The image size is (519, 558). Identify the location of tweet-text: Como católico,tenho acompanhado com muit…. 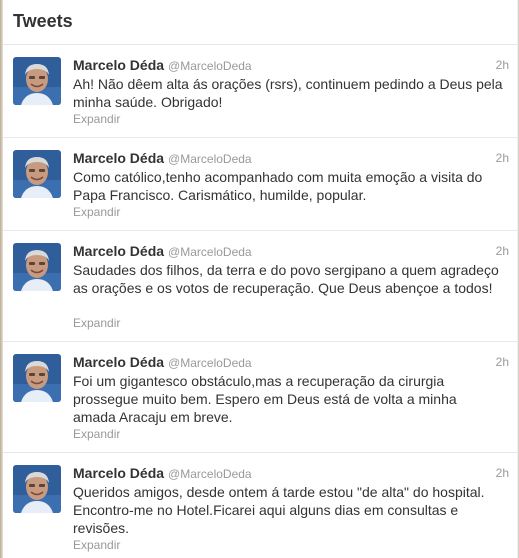
(278, 186).